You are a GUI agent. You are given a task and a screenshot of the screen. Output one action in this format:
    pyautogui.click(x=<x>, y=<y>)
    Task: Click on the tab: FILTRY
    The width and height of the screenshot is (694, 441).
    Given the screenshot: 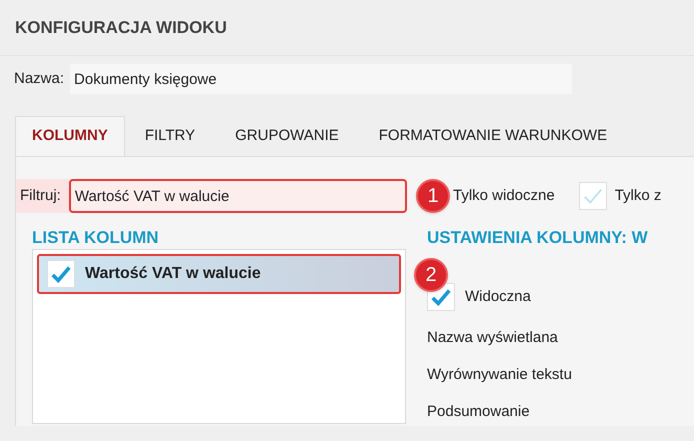 What is the action you would take?
    pyautogui.click(x=170, y=136)
    